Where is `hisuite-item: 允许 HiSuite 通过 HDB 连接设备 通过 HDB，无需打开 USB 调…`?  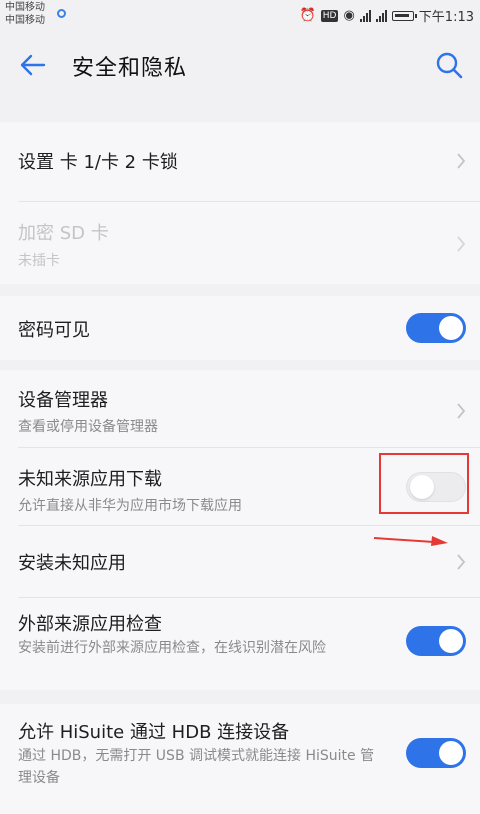 hisuite-item: 允许 HiSuite 通过 HDB 连接设备 通过 HDB，无需打开 USB 调… is located at coordinates (240, 759).